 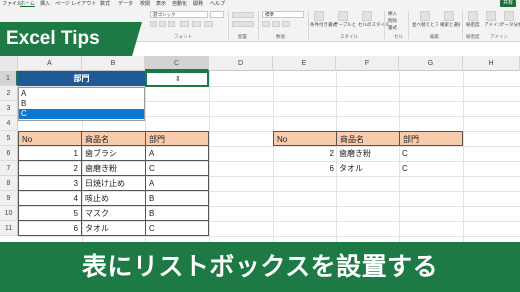 What do you see at coordinates (323, 25) in the screenshot?
I see `conditional-format-button: 条件付き書式` at bounding box center [323, 25].